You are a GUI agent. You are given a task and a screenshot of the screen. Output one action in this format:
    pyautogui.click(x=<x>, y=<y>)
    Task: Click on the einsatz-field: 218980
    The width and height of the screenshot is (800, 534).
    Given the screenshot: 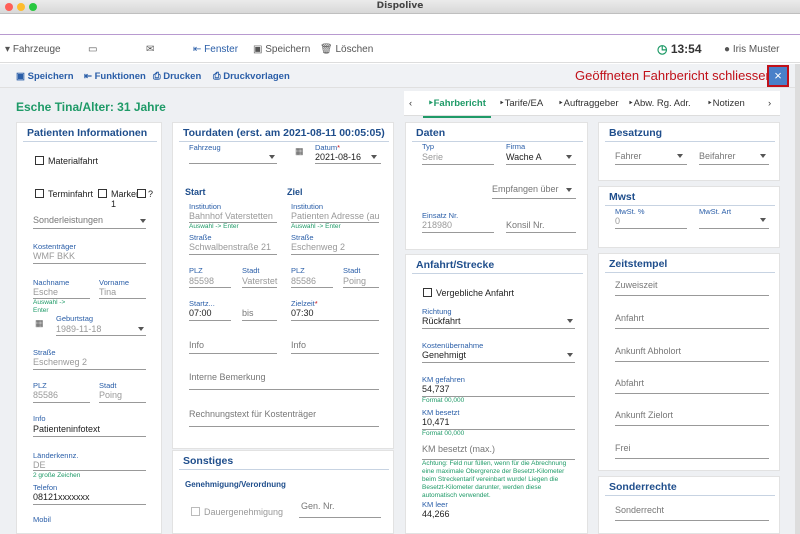 What is the action you would take?
    pyautogui.click(x=437, y=225)
    